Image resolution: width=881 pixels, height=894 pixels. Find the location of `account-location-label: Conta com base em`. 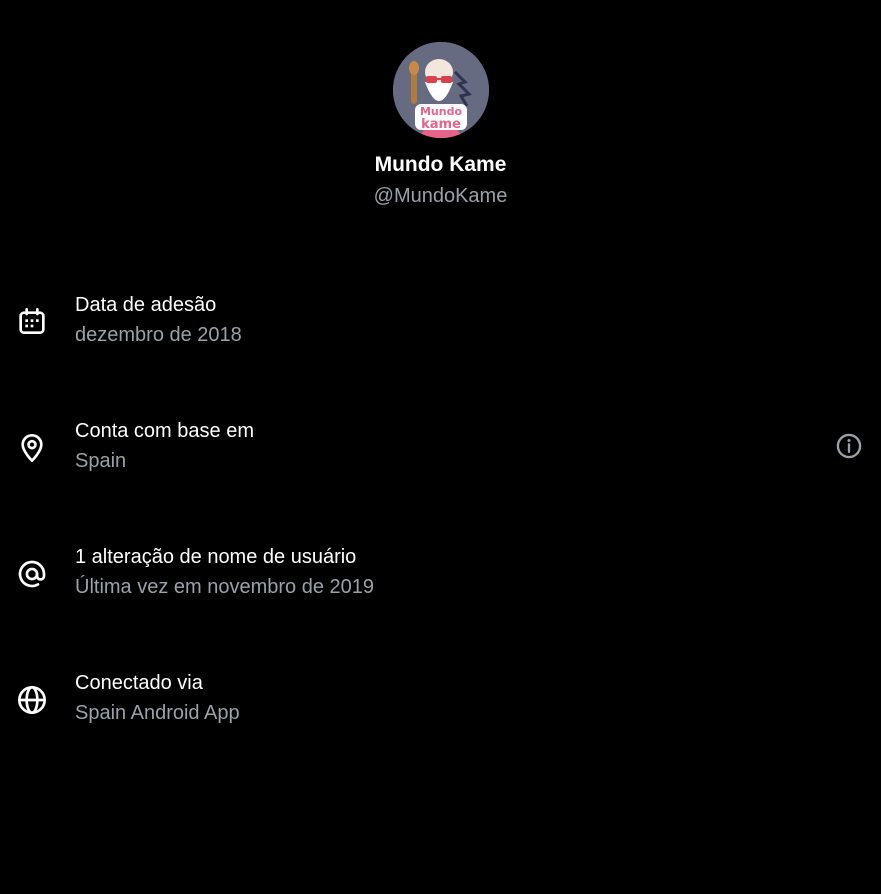

account-location-label: Conta com base em is located at coordinates (164, 431).